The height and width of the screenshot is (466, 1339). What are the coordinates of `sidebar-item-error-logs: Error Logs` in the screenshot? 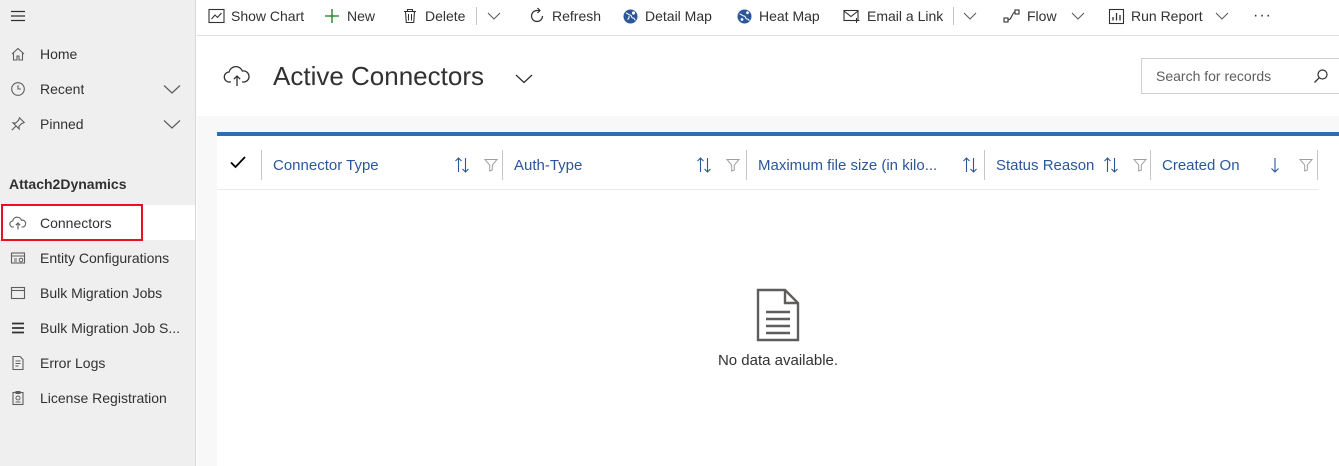 It's located at (97, 362).